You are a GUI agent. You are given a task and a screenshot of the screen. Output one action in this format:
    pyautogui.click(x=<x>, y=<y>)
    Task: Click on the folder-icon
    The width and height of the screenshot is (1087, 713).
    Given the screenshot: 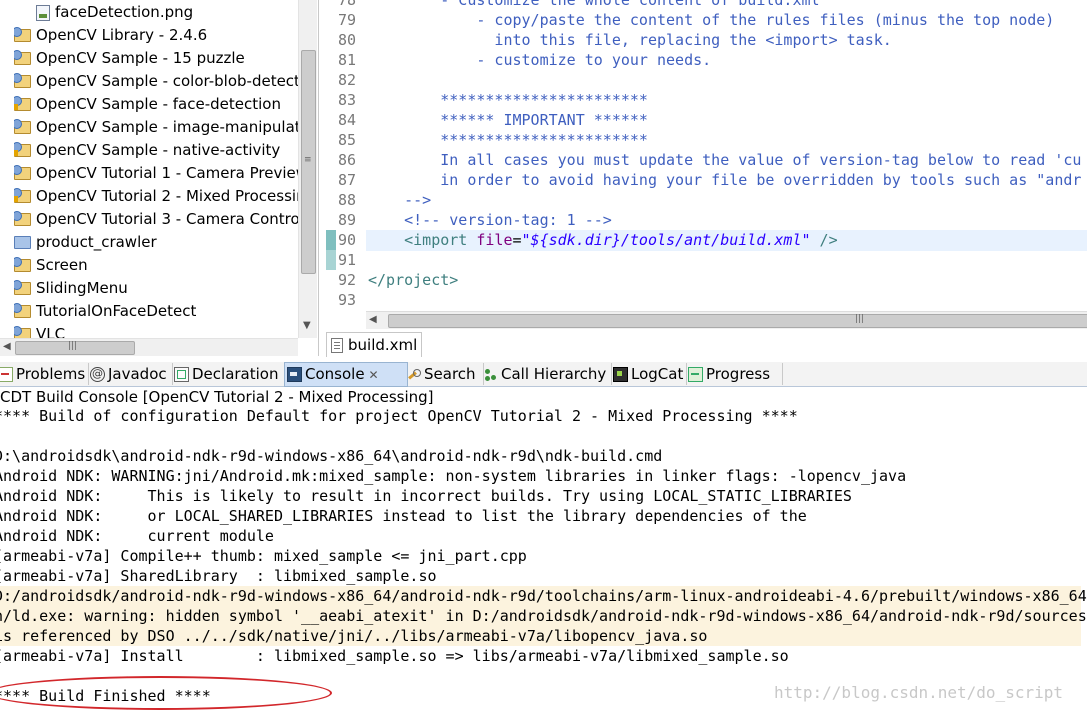 What is the action you would take?
    pyautogui.click(x=22, y=242)
    